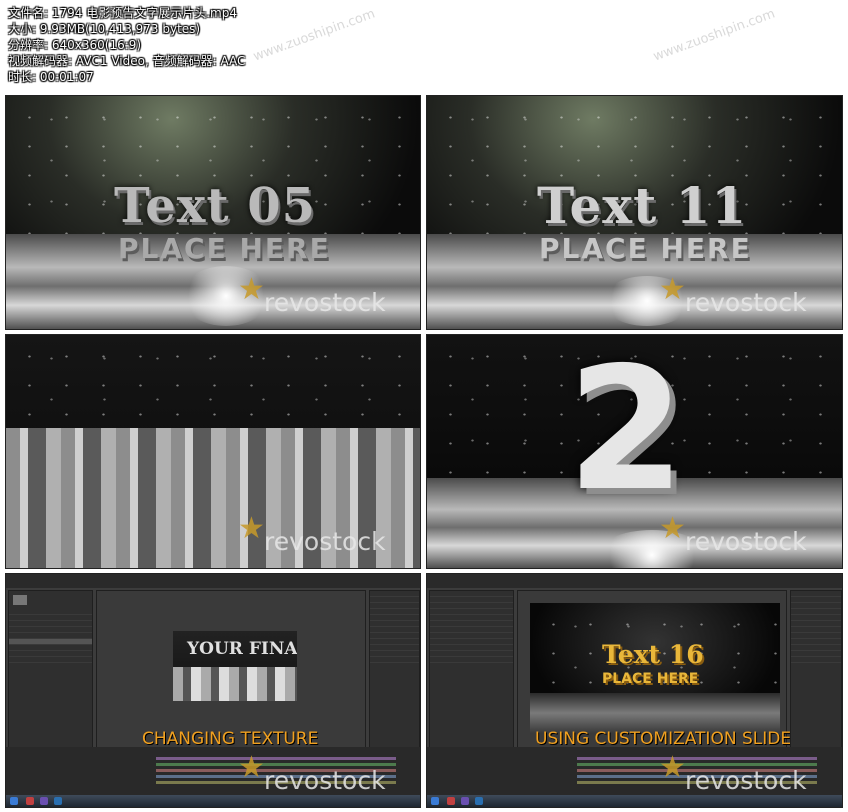 The width and height of the screenshot is (848, 812). I want to click on caption: USING CUSTOMIZATION SLIDERS, so click(674, 739).